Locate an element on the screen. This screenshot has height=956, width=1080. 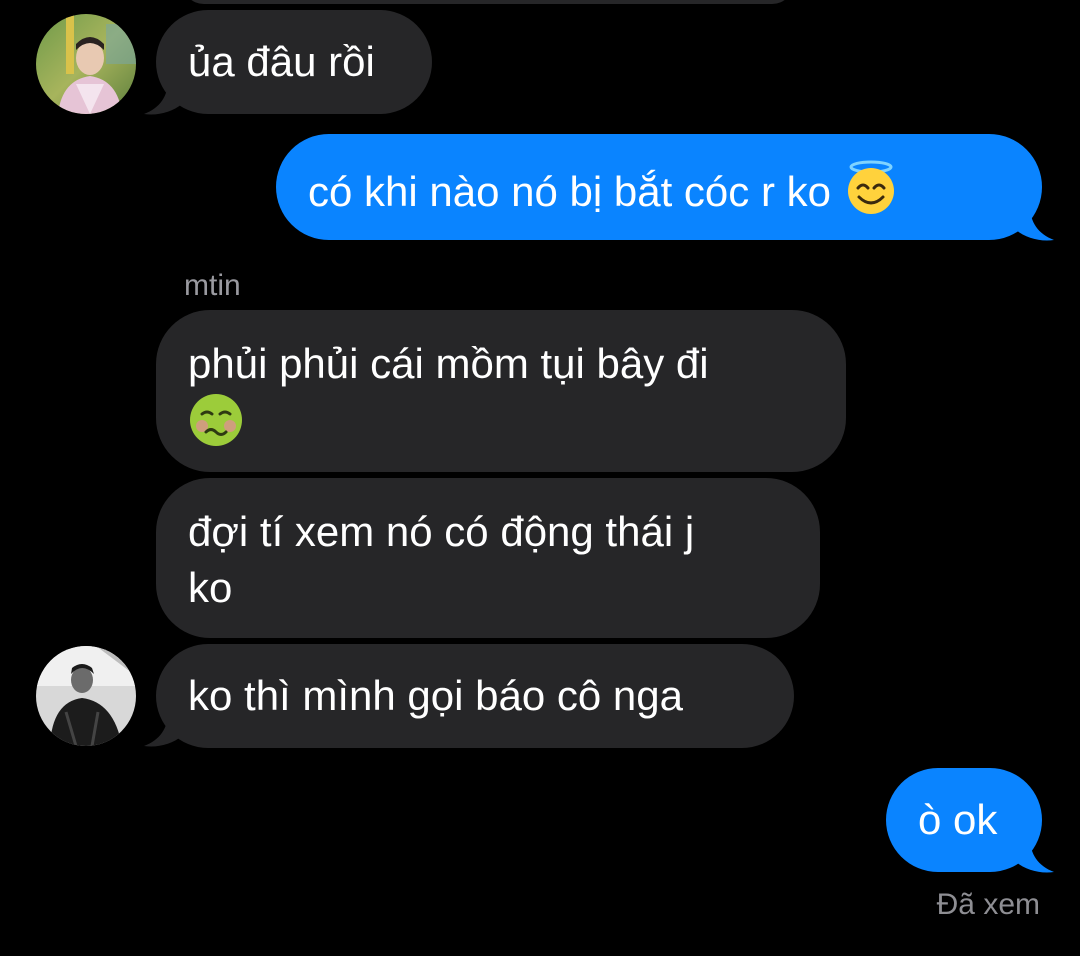
message-bubble: đợi tí xem nó có động thái j ko is located at coordinates (488, 558).